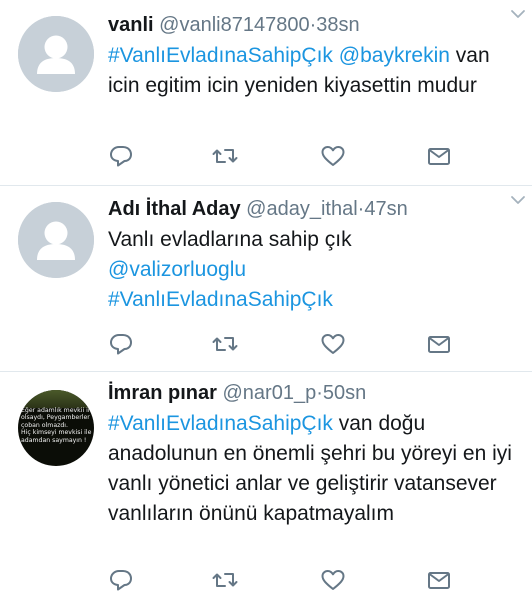  Describe the element at coordinates (385, 209) in the screenshot. I see `timestamp: 47sn` at that location.